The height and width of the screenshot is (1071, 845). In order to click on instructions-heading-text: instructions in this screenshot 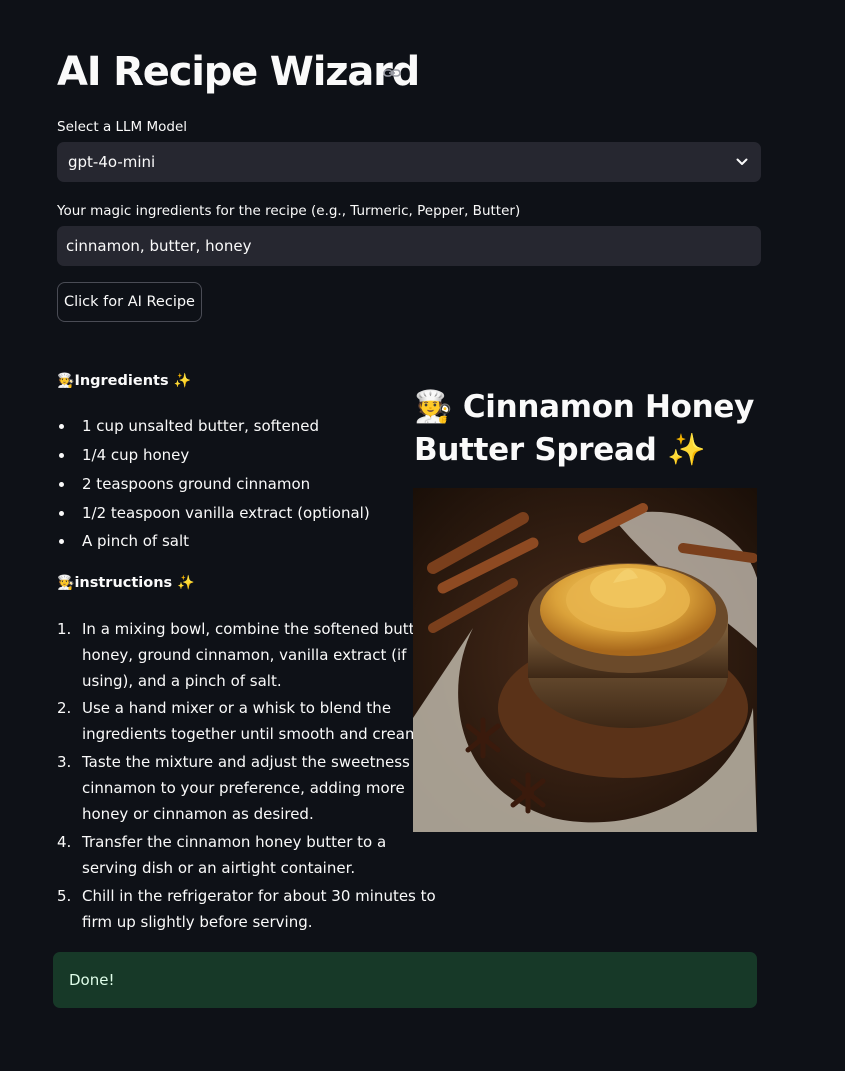, I will do `click(123, 583)`.